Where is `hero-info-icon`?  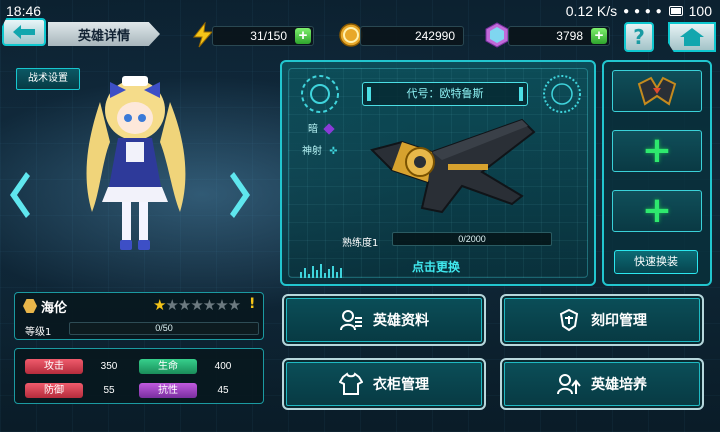 hero-info-icon is located at coordinates (351, 320).